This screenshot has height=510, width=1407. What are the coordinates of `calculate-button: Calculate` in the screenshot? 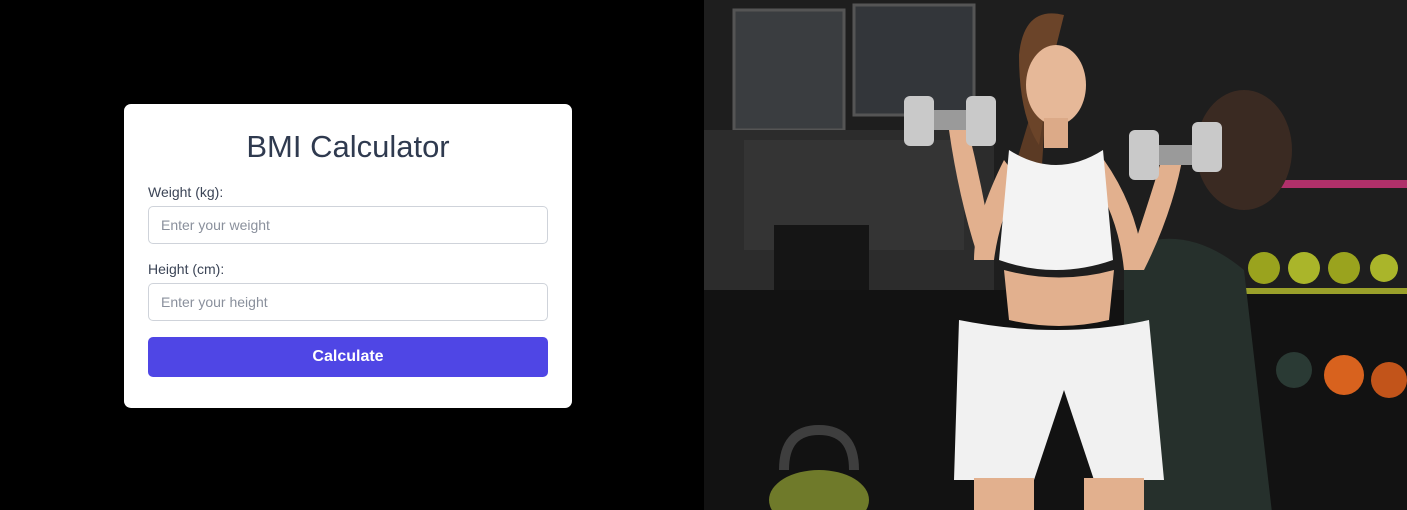 It's located at (348, 357).